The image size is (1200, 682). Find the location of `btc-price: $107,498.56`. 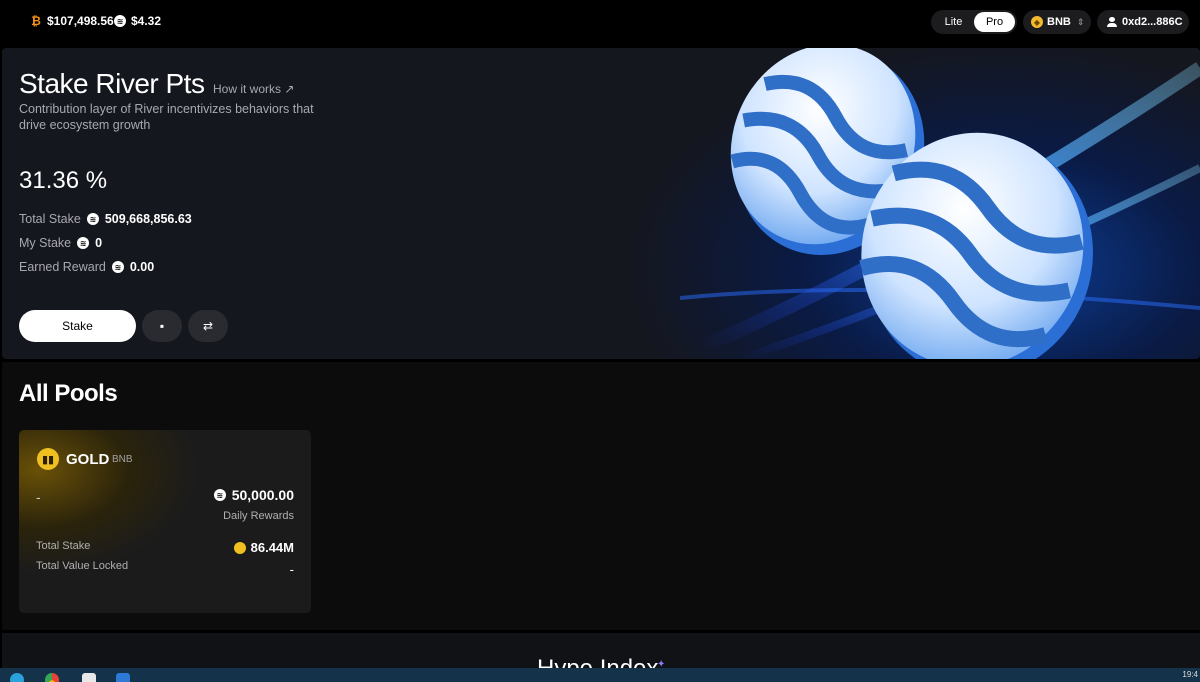

btc-price: $107,498.56 is located at coordinates (80, 21).